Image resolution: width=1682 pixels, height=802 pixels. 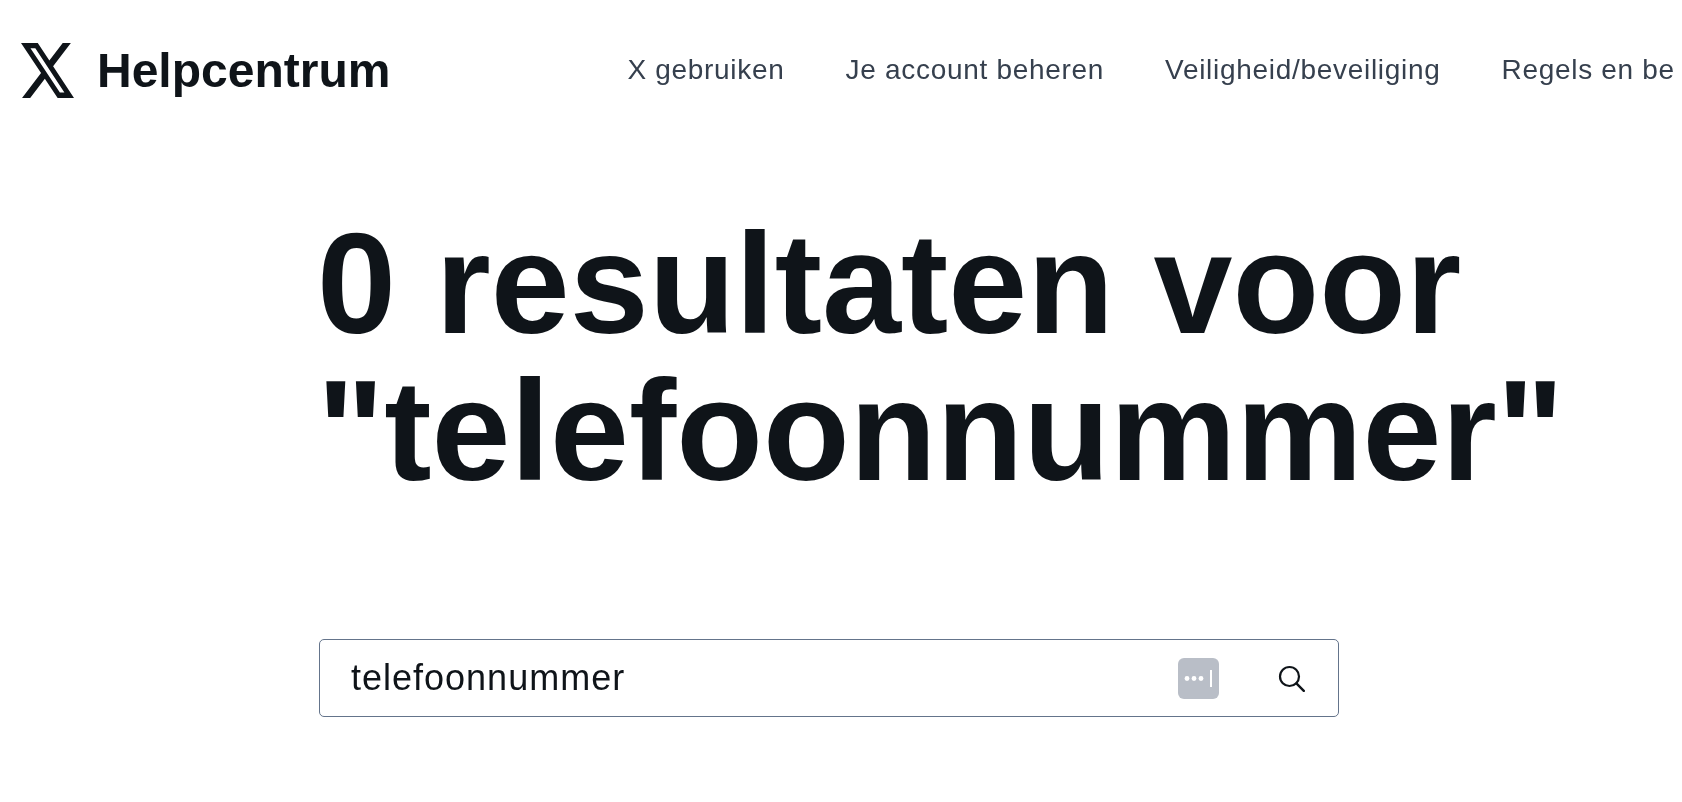 What do you see at coordinates (829, 678) in the screenshot?
I see `search-field: telefoonnummer` at bounding box center [829, 678].